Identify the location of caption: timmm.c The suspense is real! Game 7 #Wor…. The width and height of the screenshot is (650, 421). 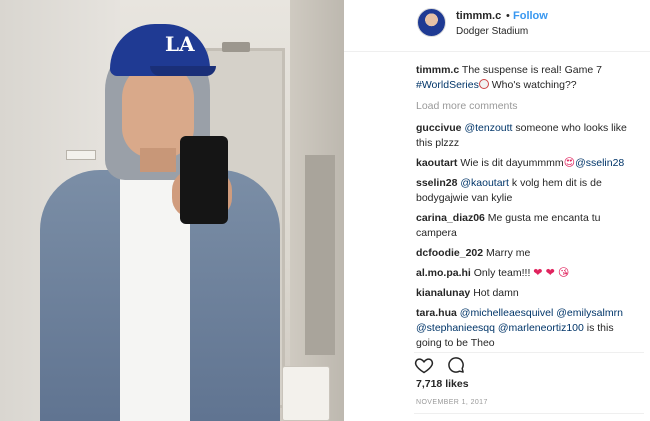
(529, 78).